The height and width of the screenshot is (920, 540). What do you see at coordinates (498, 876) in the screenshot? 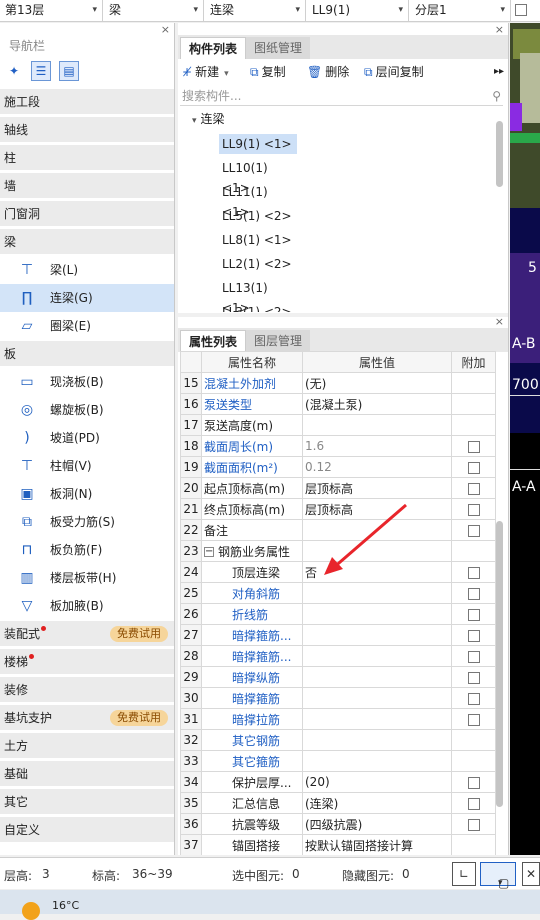
I see `snap-mode-button: ▢ ▾` at bounding box center [498, 876].